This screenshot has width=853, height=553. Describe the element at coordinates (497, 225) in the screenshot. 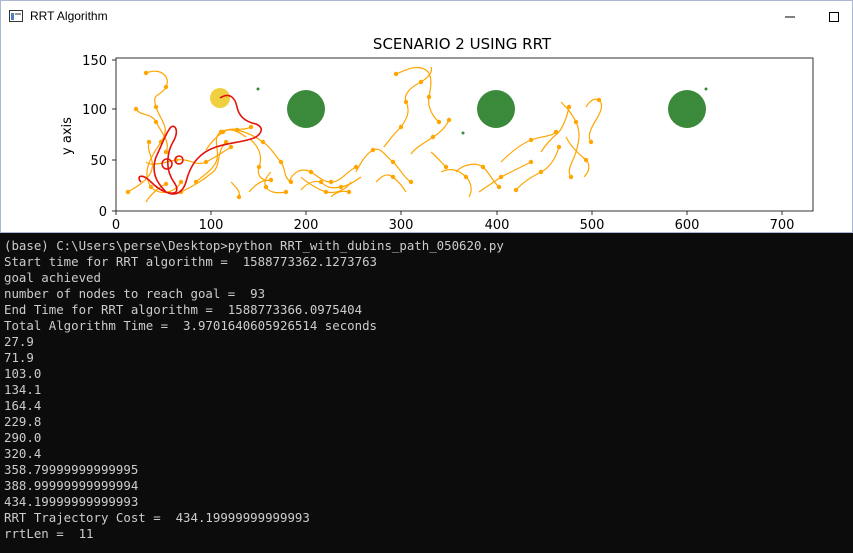

I see `x-tick-label: 400` at that location.